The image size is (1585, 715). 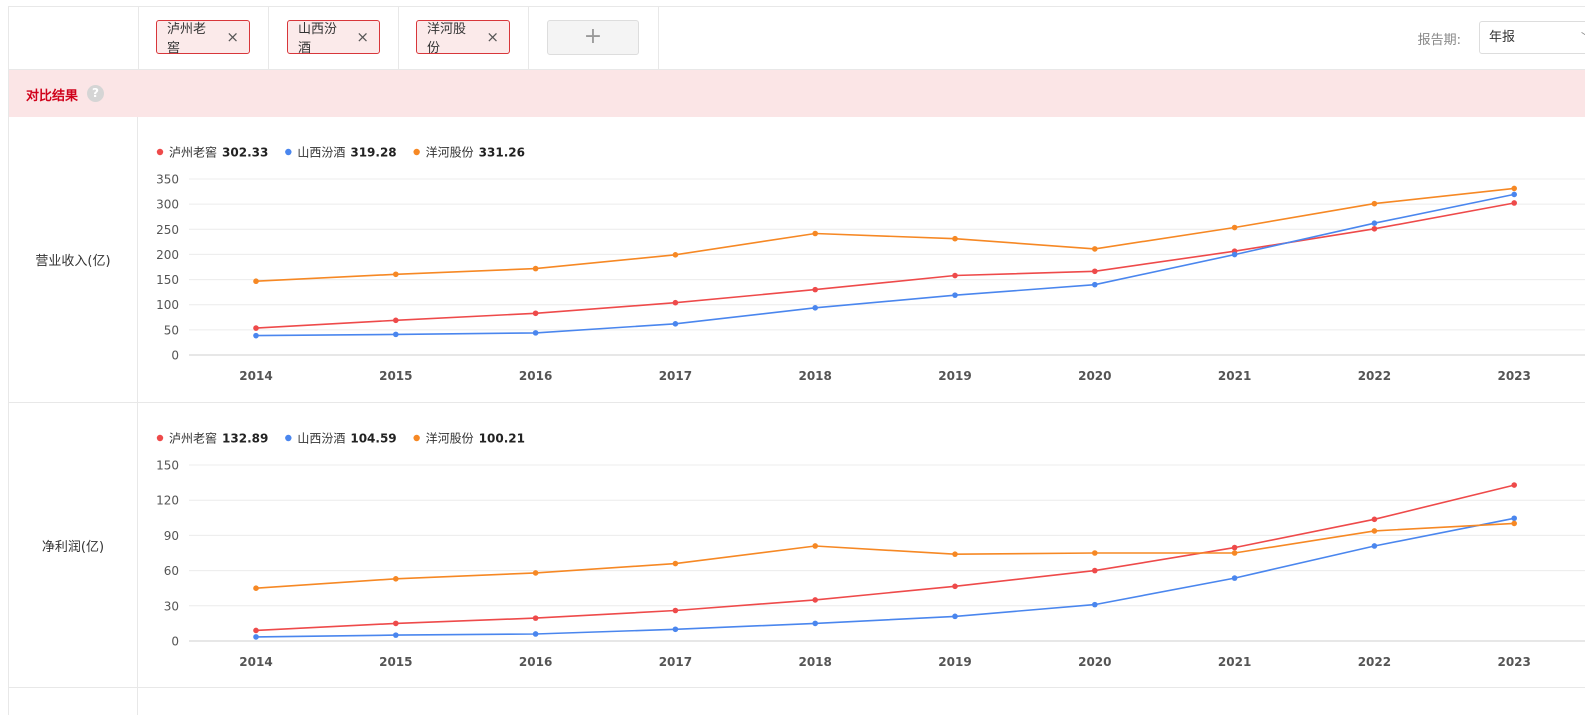 I want to click on x-tick-label: 2017, so click(x=675, y=662).